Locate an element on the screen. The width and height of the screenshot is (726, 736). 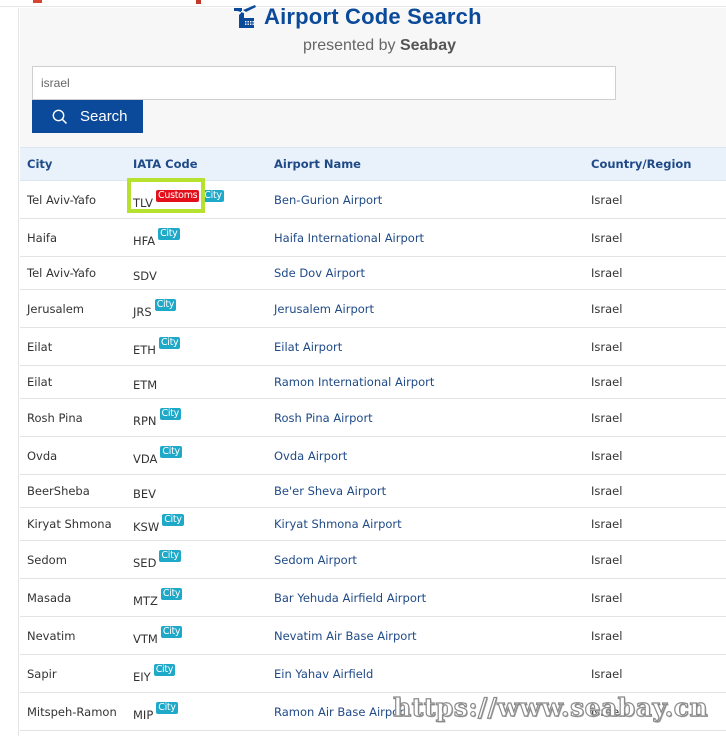
cell-iata: VDACity is located at coordinates (196, 455).